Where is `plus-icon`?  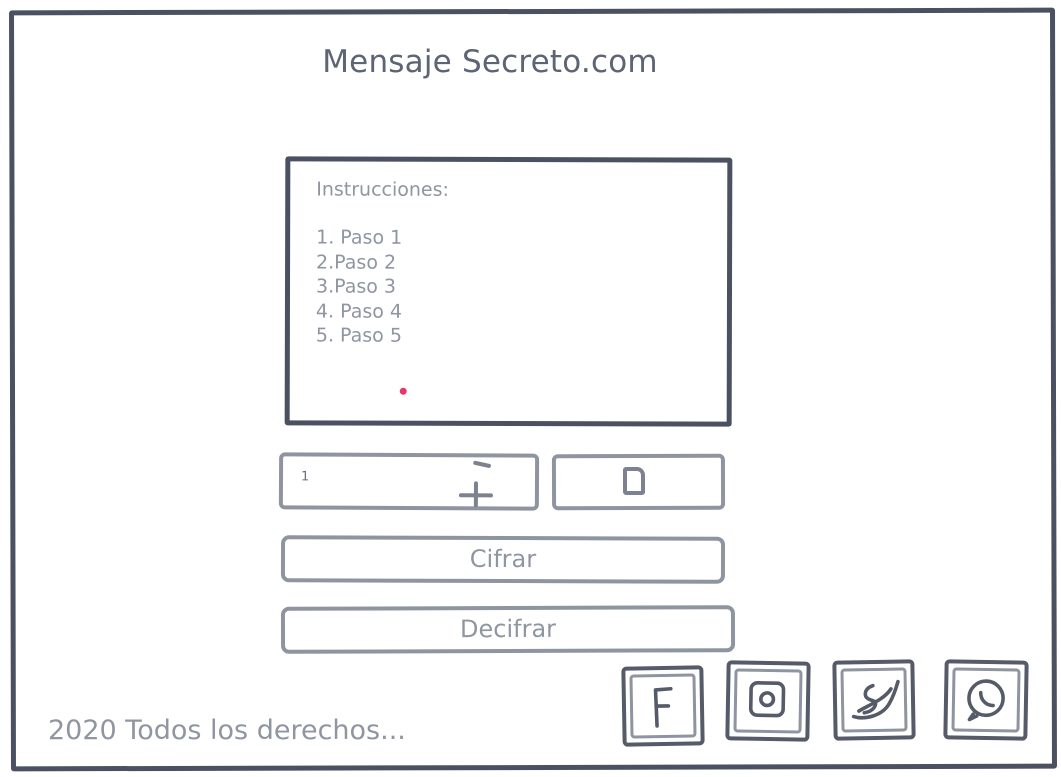 plus-icon is located at coordinates (476, 495).